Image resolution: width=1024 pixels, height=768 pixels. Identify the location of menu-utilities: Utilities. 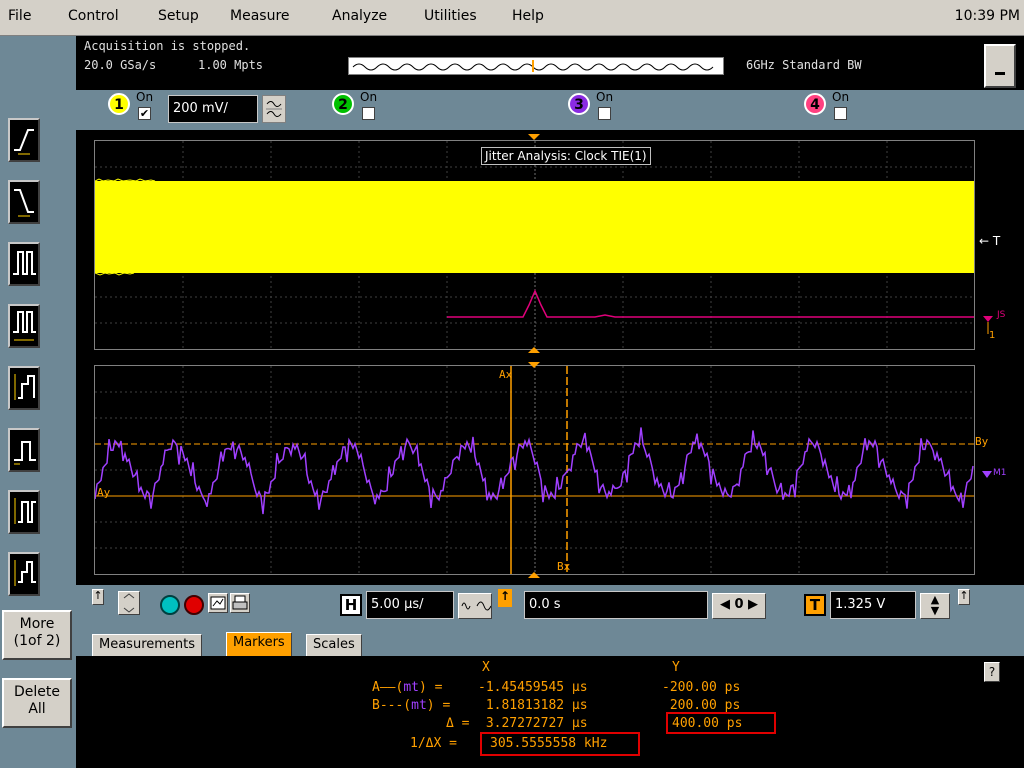
(450, 16).